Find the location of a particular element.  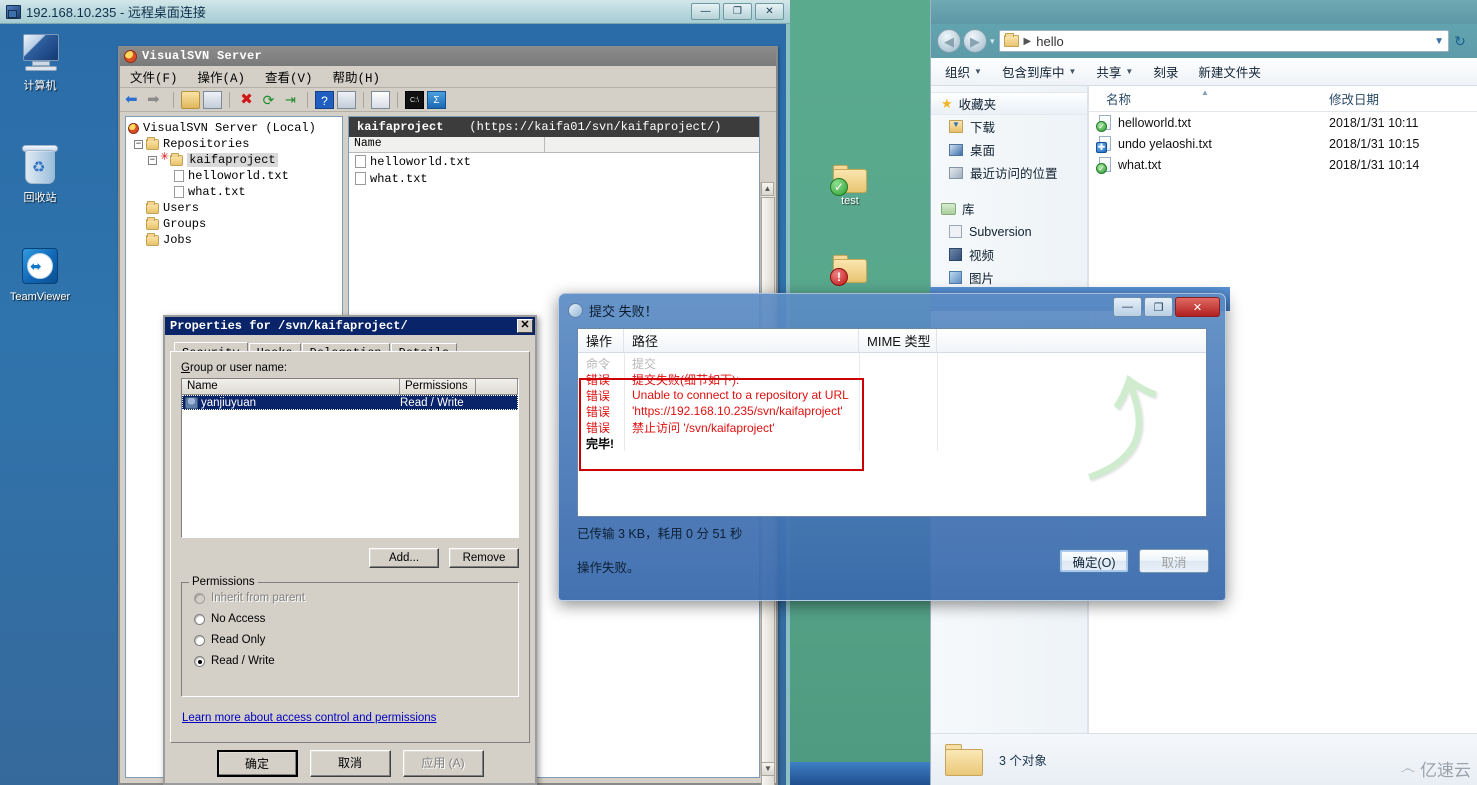

close-icon: ✕ is located at coordinates (525, 326).